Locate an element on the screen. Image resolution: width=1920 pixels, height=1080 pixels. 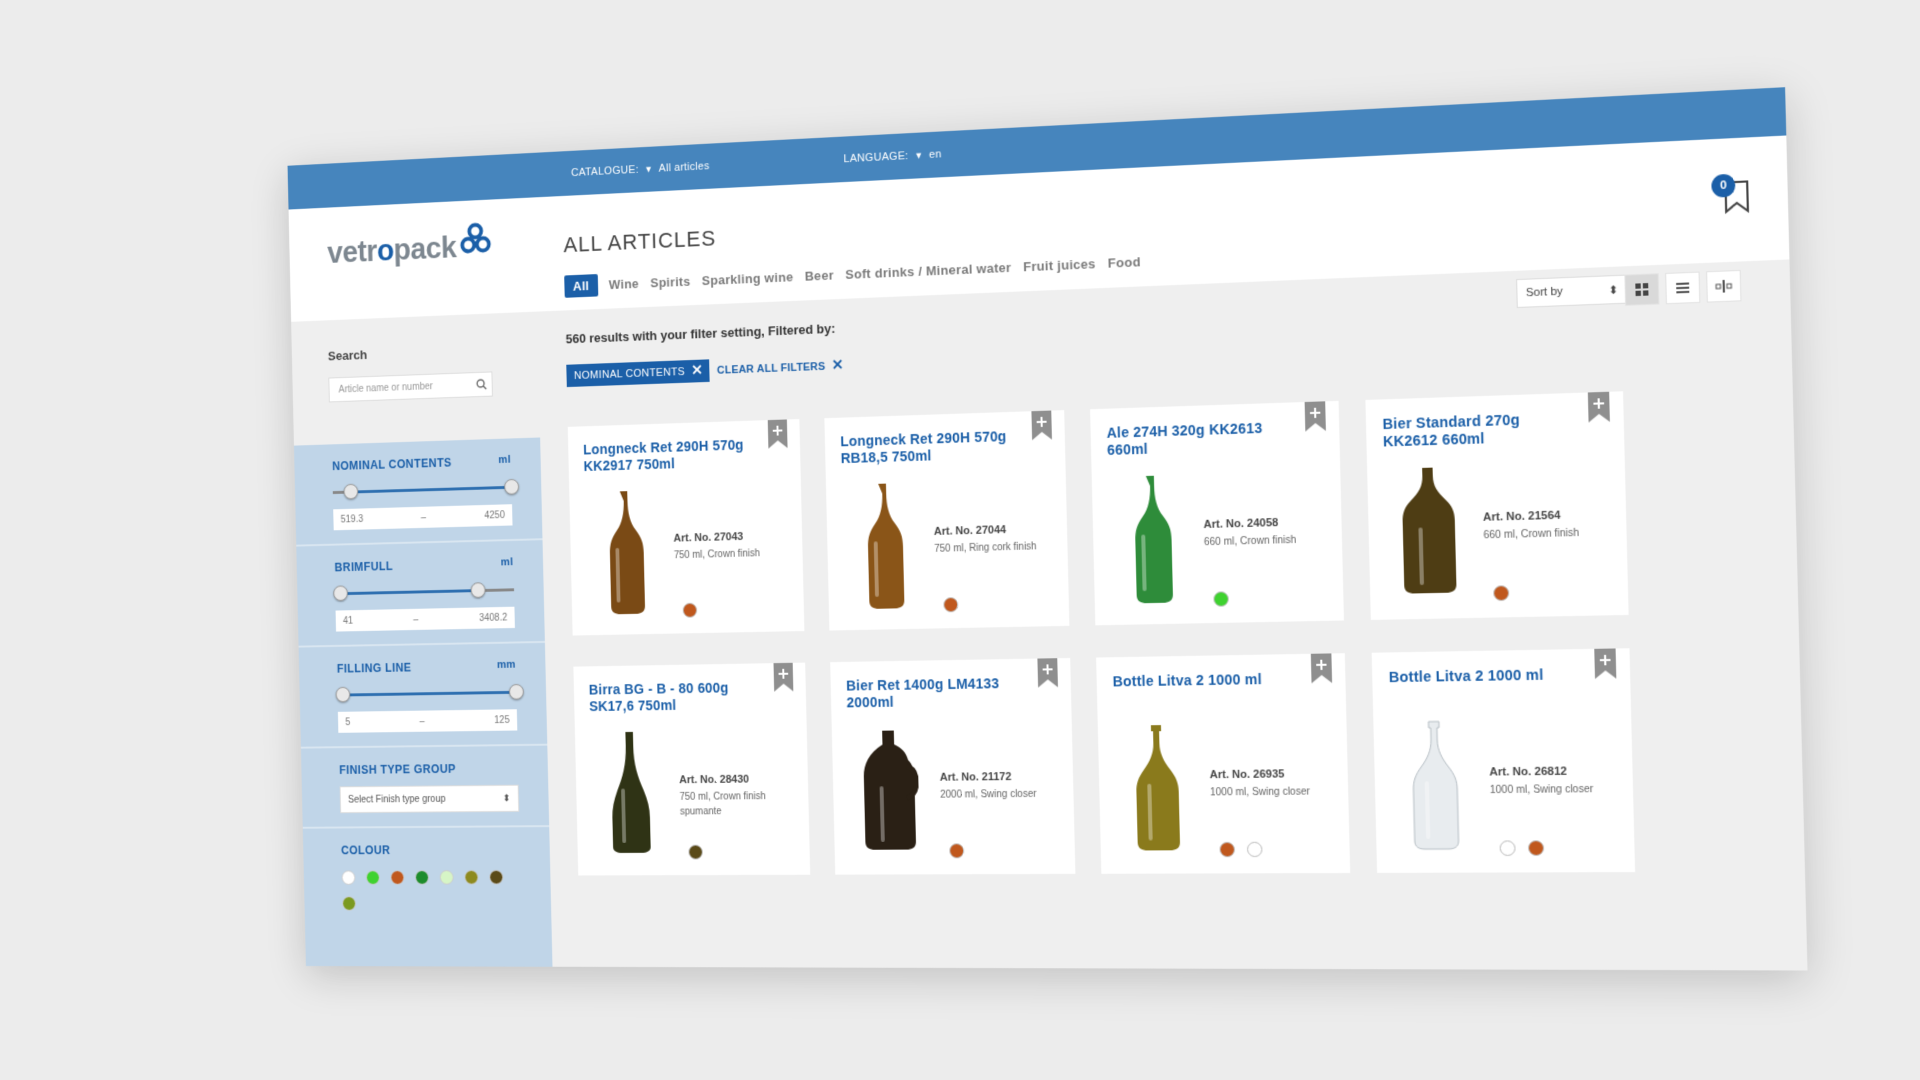
tab-beer: Beer is located at coordinates (820, 276).